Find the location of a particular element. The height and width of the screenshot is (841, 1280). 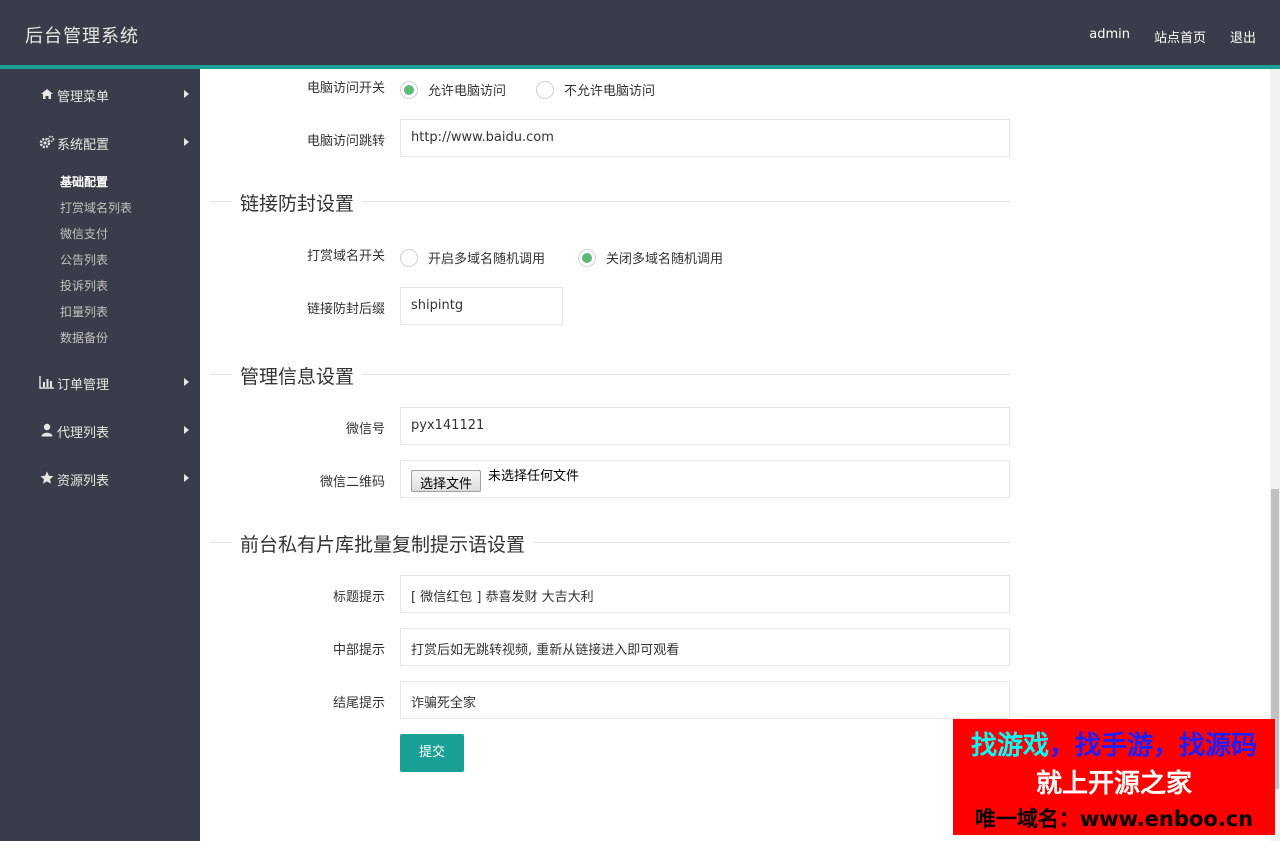

submit-button: 提交 is located at coordinates (432, 753).